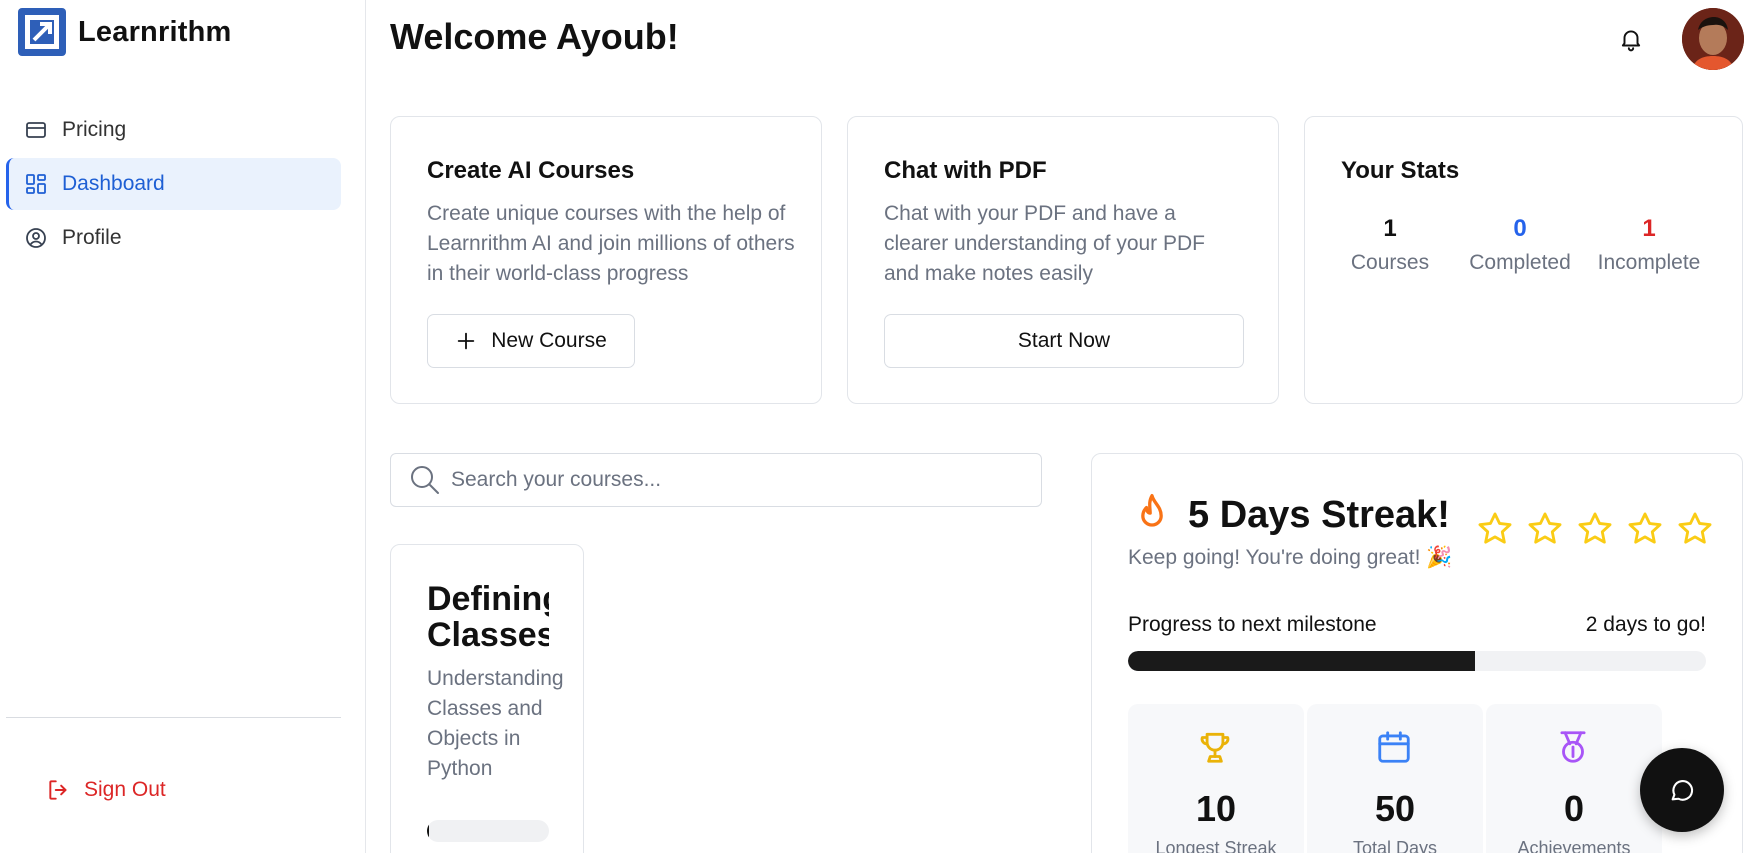 The width and height of the screenshot is (1757, 853). I want to click on flame-icon, so click(1152, 510).